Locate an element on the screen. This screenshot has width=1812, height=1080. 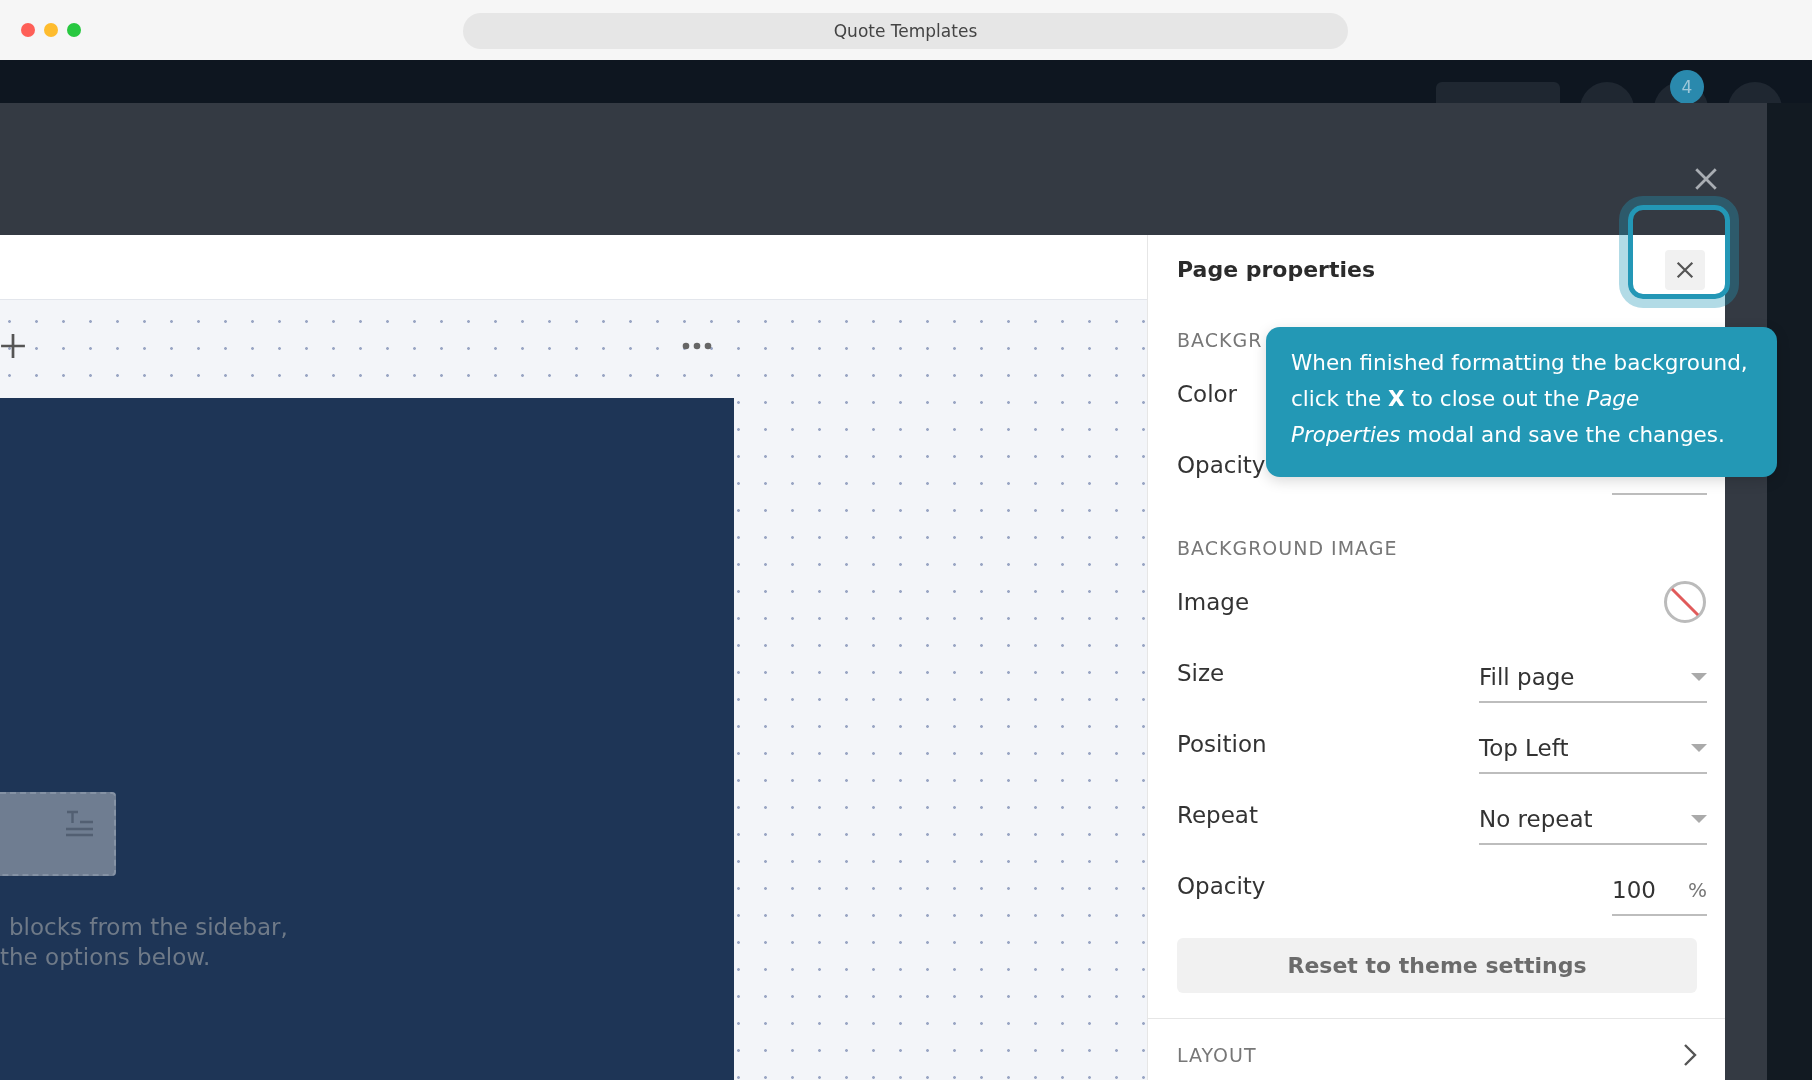
window-title: Quote Templates is located at coordinates (905, 31).